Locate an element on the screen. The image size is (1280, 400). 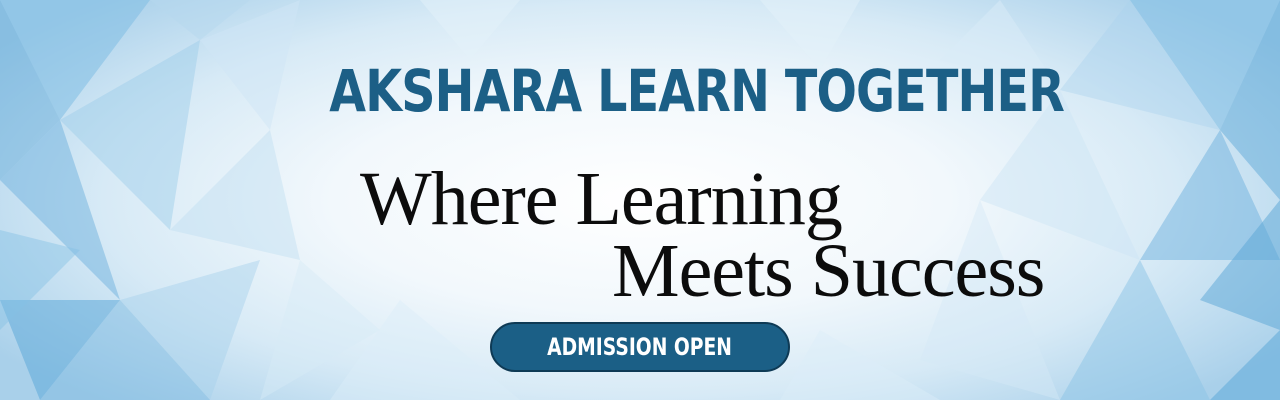
tagline-line-2: Meets Success is located at coordinates (828, 271).